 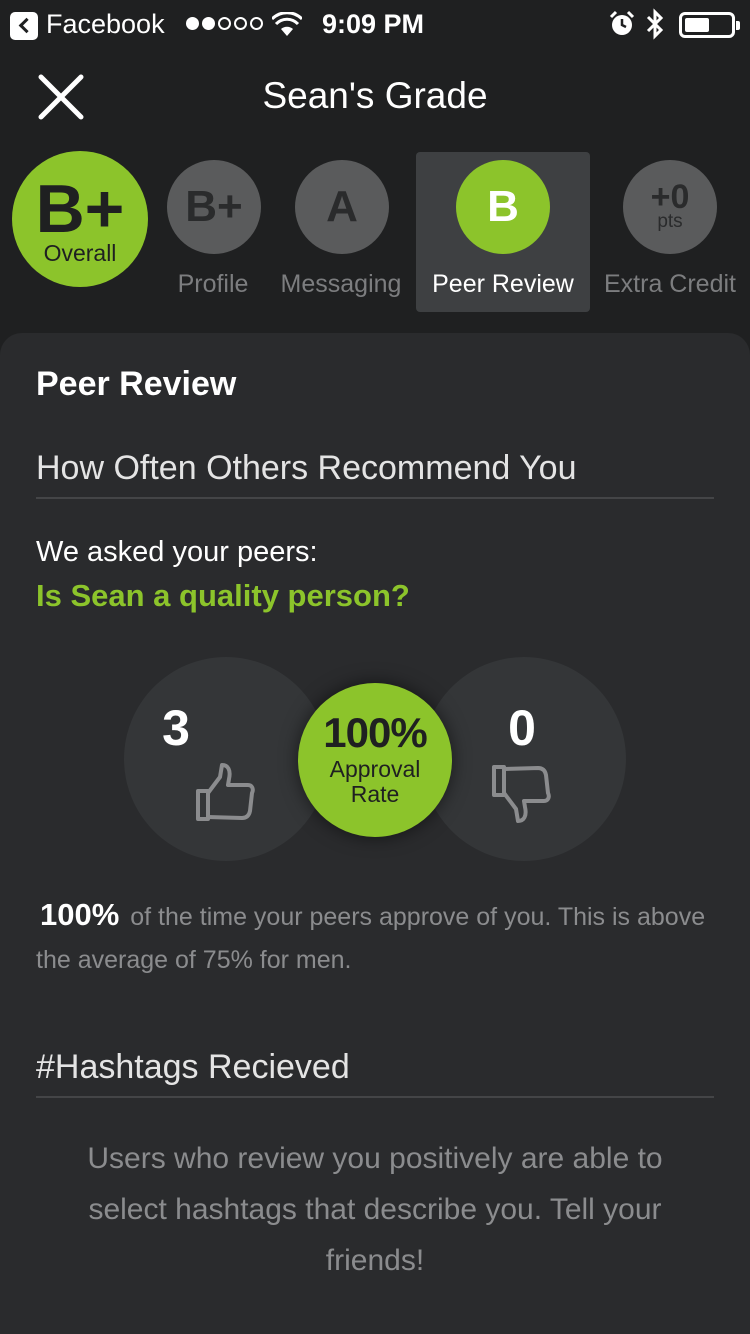 I want to click on messaging-grade: A, so click(x=342, y=206).